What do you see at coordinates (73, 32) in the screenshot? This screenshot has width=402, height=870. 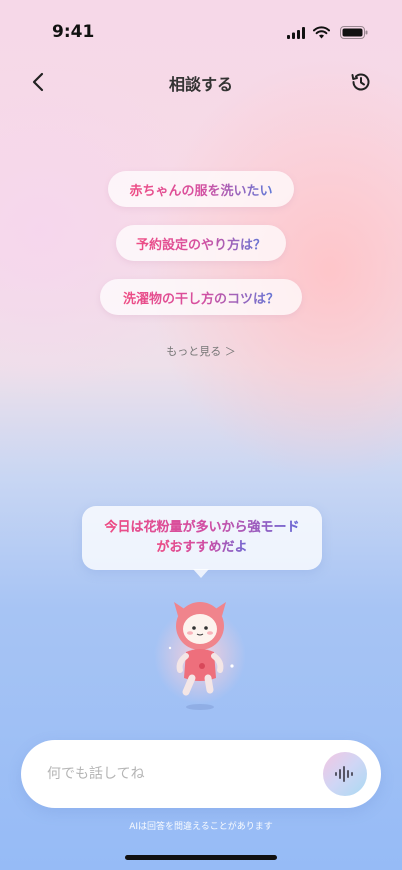 I see `status-time: 9:41` at bounding box center [73, 32].